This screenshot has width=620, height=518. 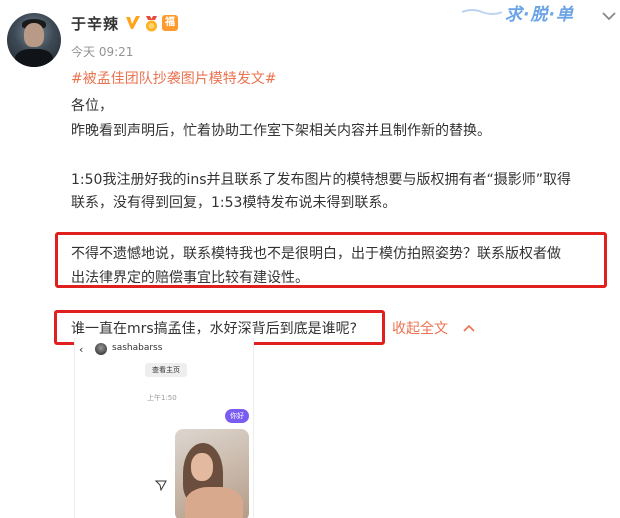 I want to click on chevron-down-icon, so click(x=609, y=16).